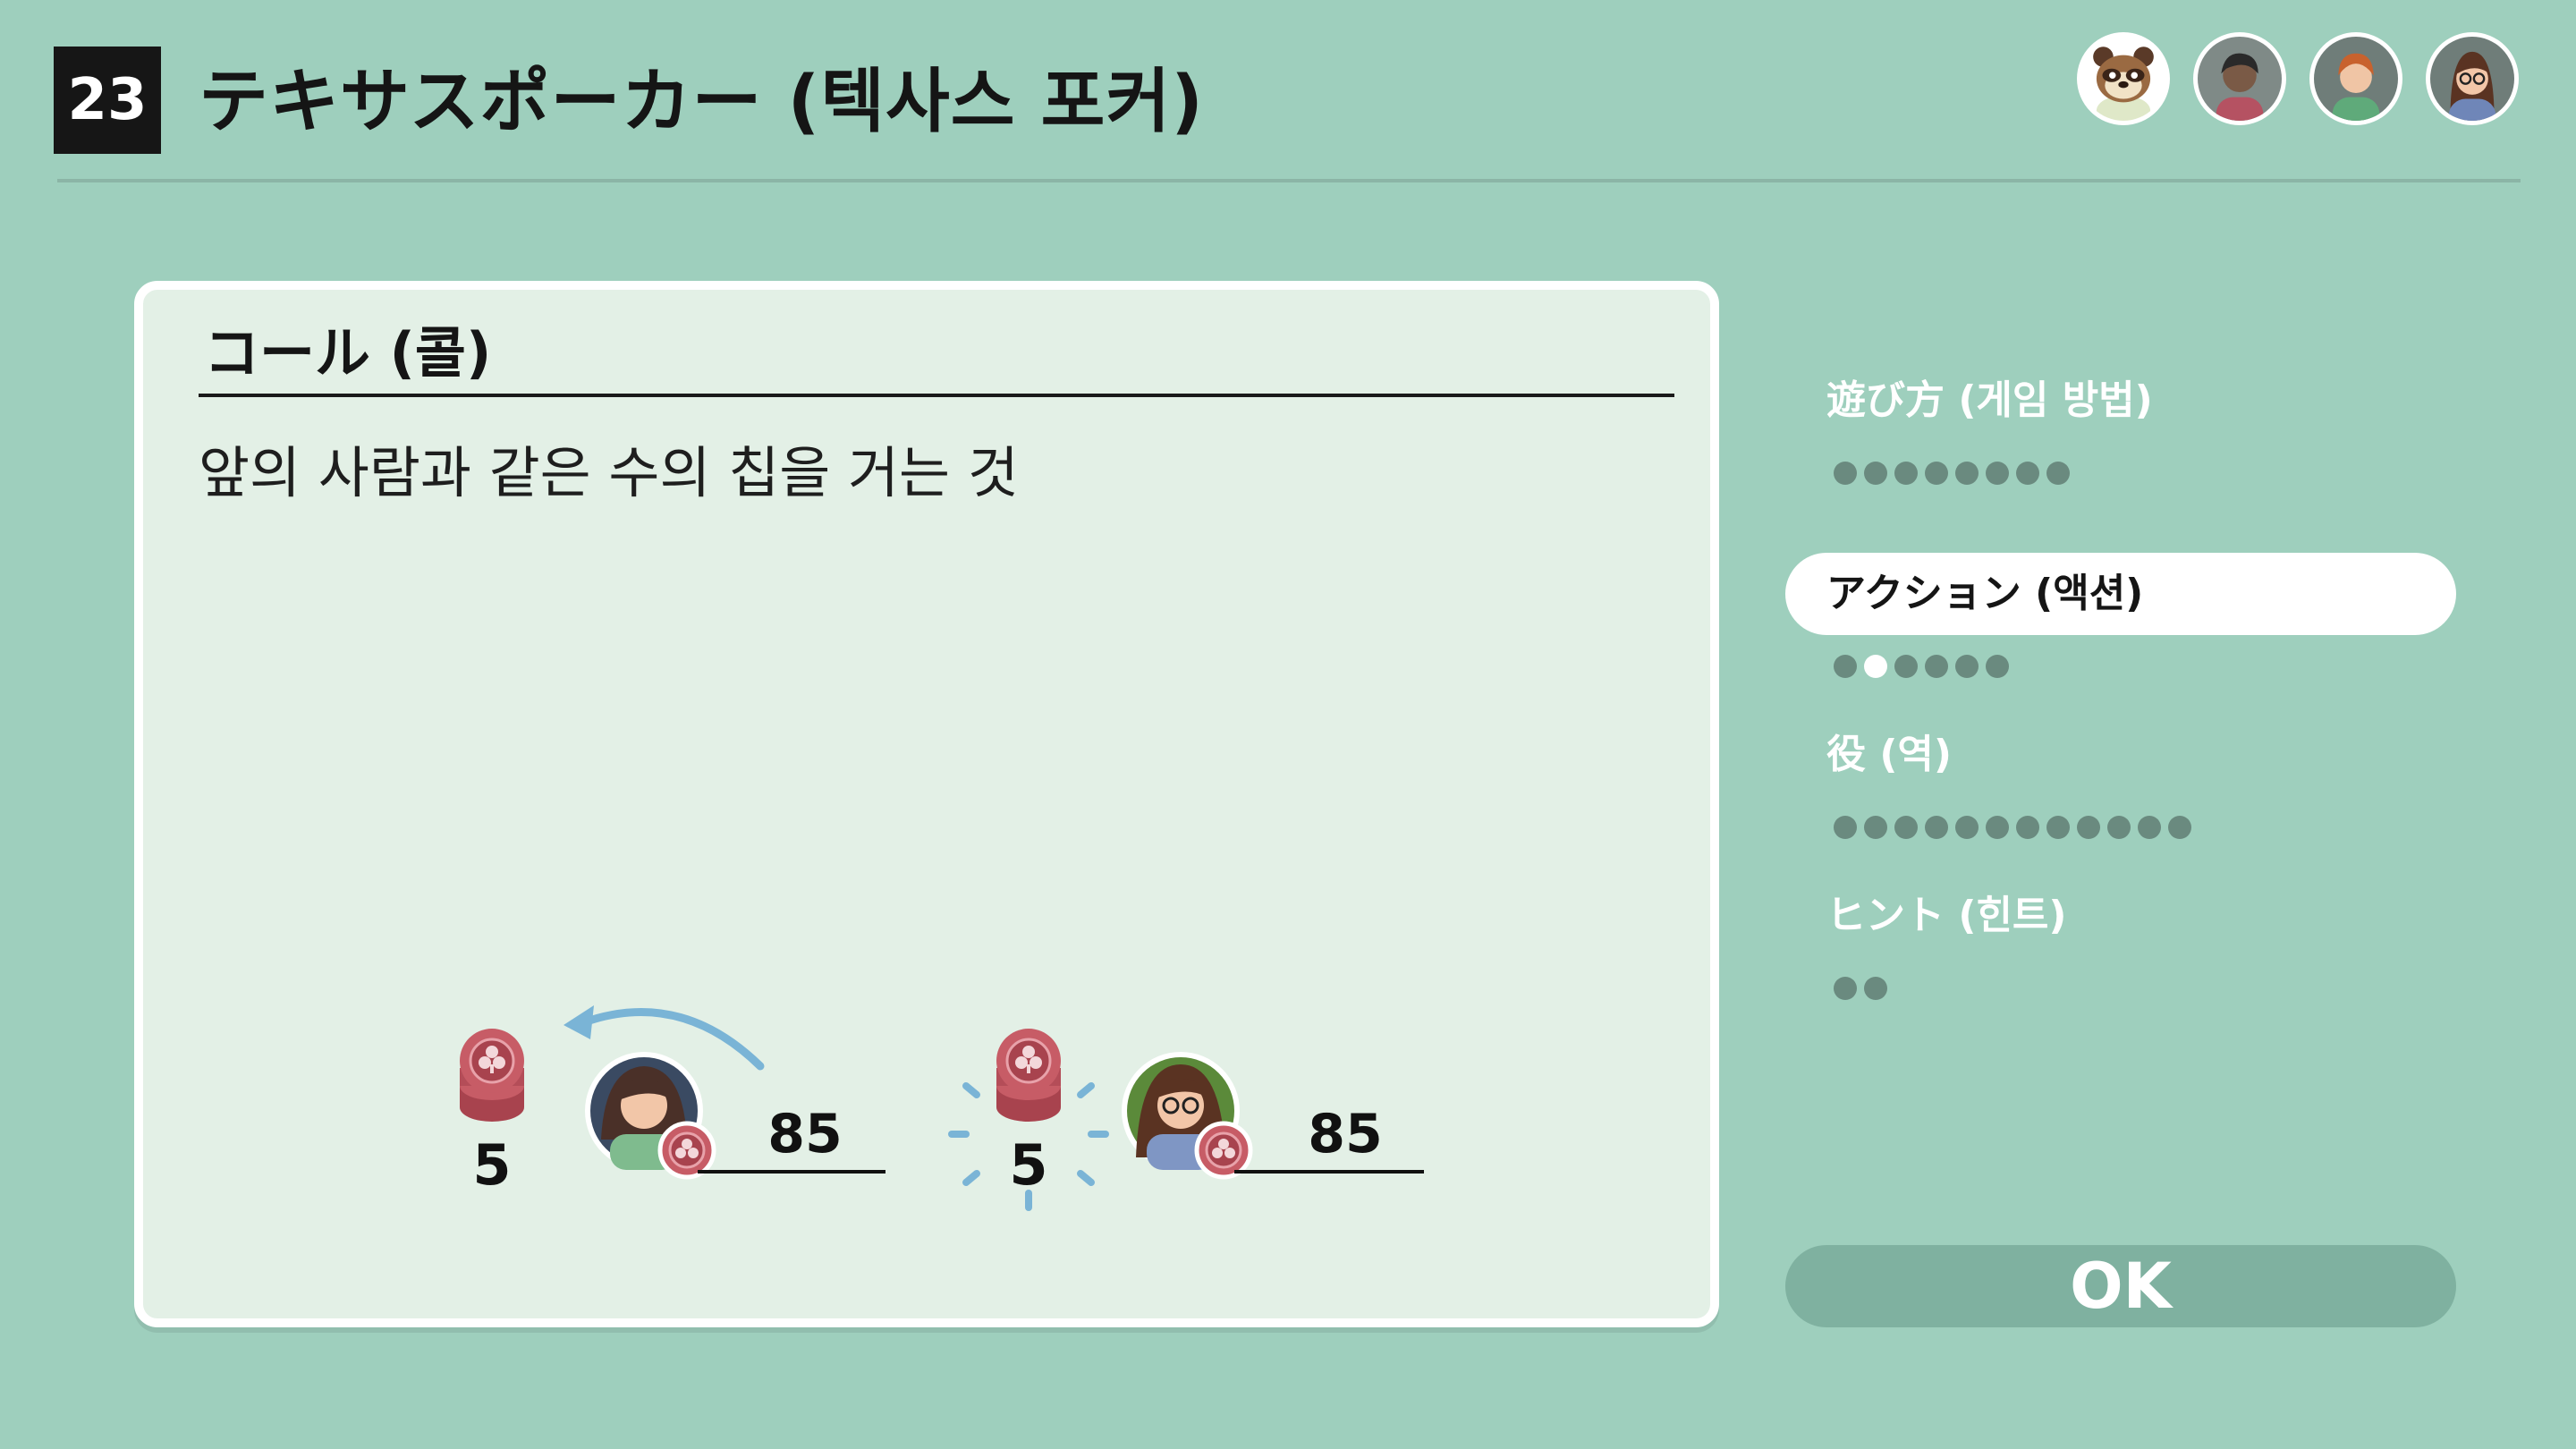 The height and width of the screenshot is (1449, 2576). I want to click on player2-chip-count: 85, so click(1345, 1134).